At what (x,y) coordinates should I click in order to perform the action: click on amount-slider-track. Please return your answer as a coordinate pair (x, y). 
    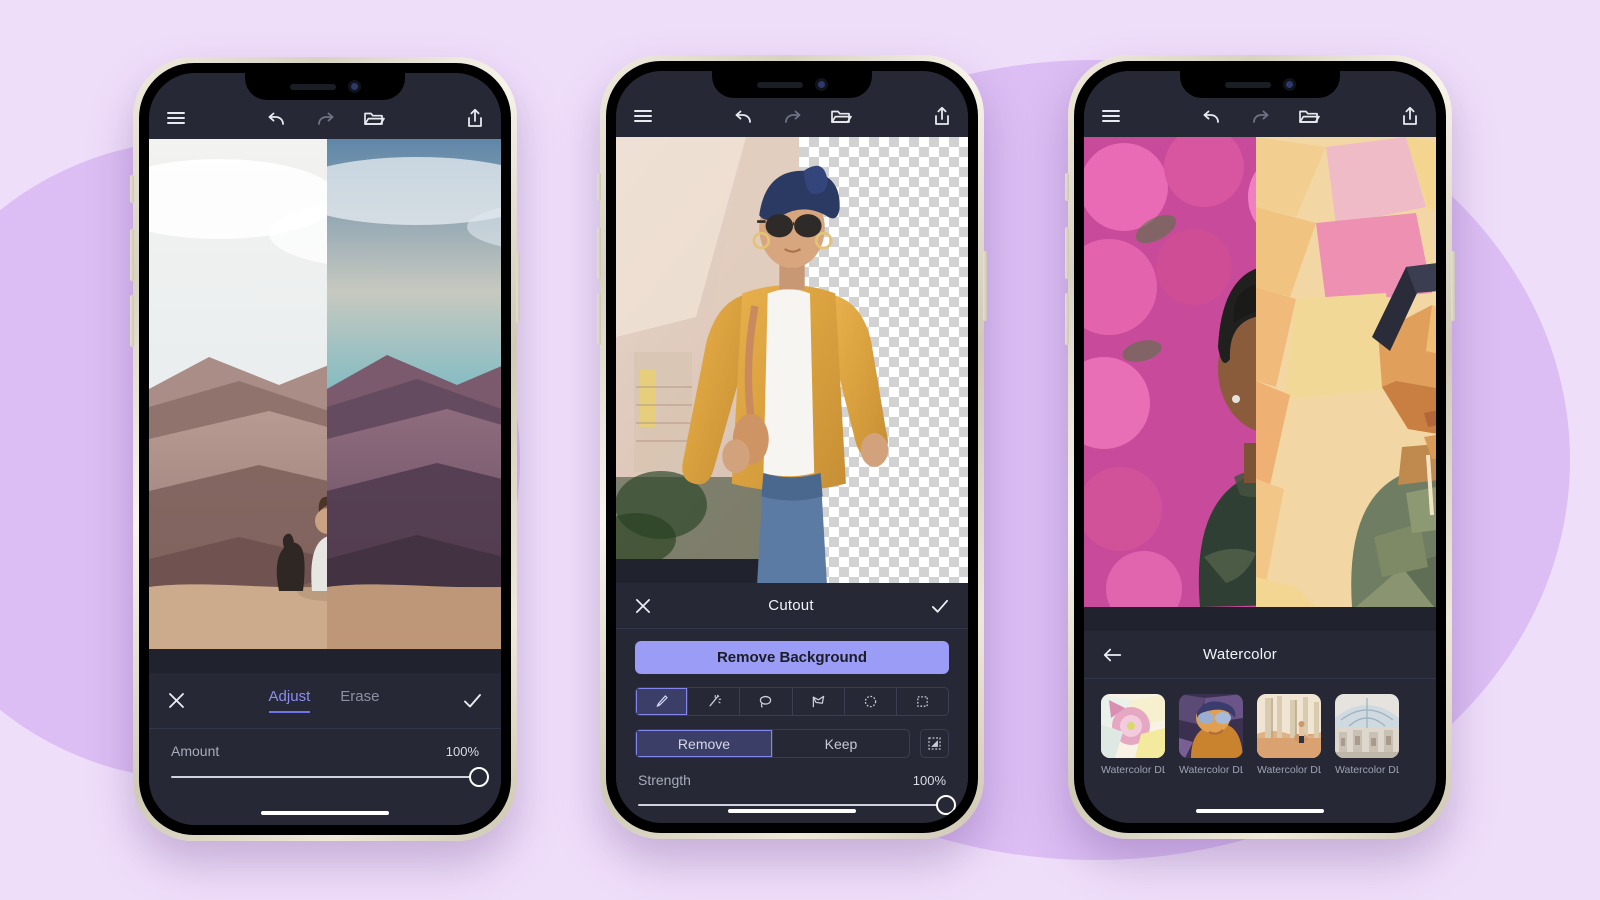
    Looking at the image, I should click on (330, 777).